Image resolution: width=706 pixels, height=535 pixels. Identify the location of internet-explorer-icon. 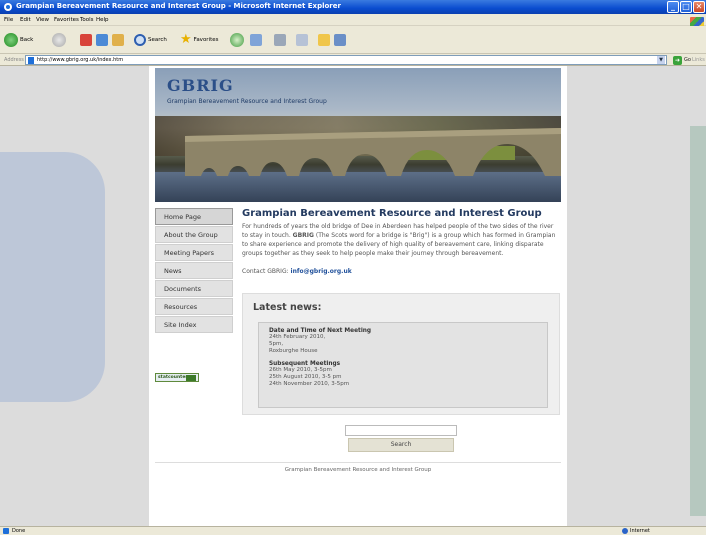
(8, 7).